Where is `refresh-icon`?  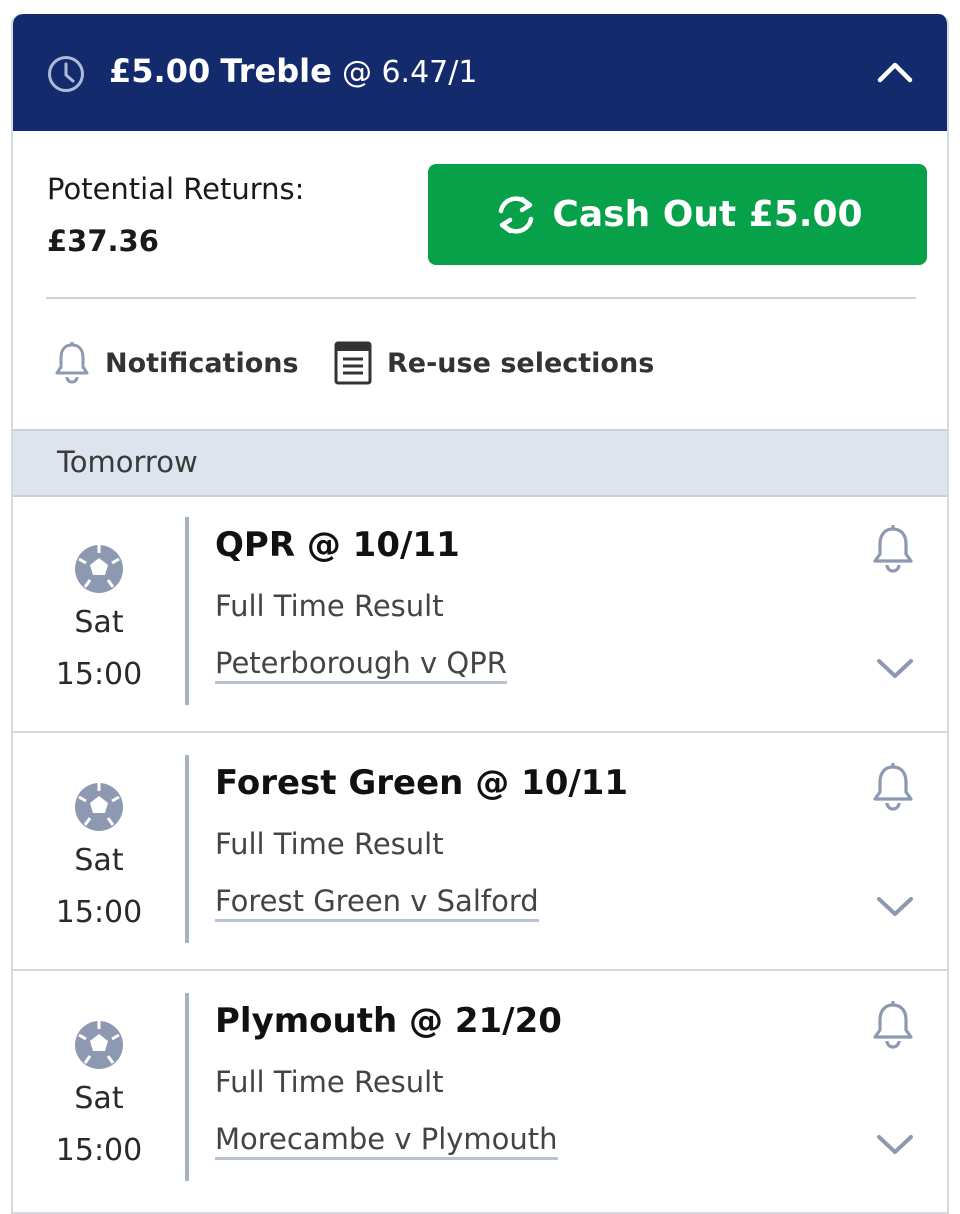 refresh-icon is located at coordinates (516, 214).